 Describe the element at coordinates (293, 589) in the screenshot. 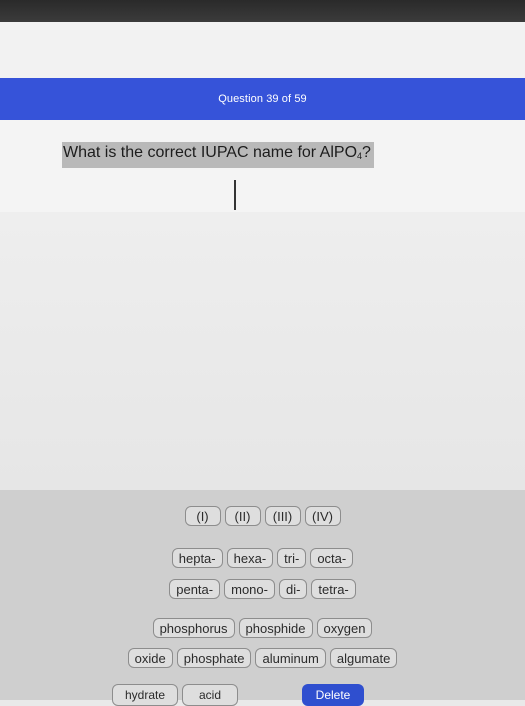

I see `key-di: di-` at that location.